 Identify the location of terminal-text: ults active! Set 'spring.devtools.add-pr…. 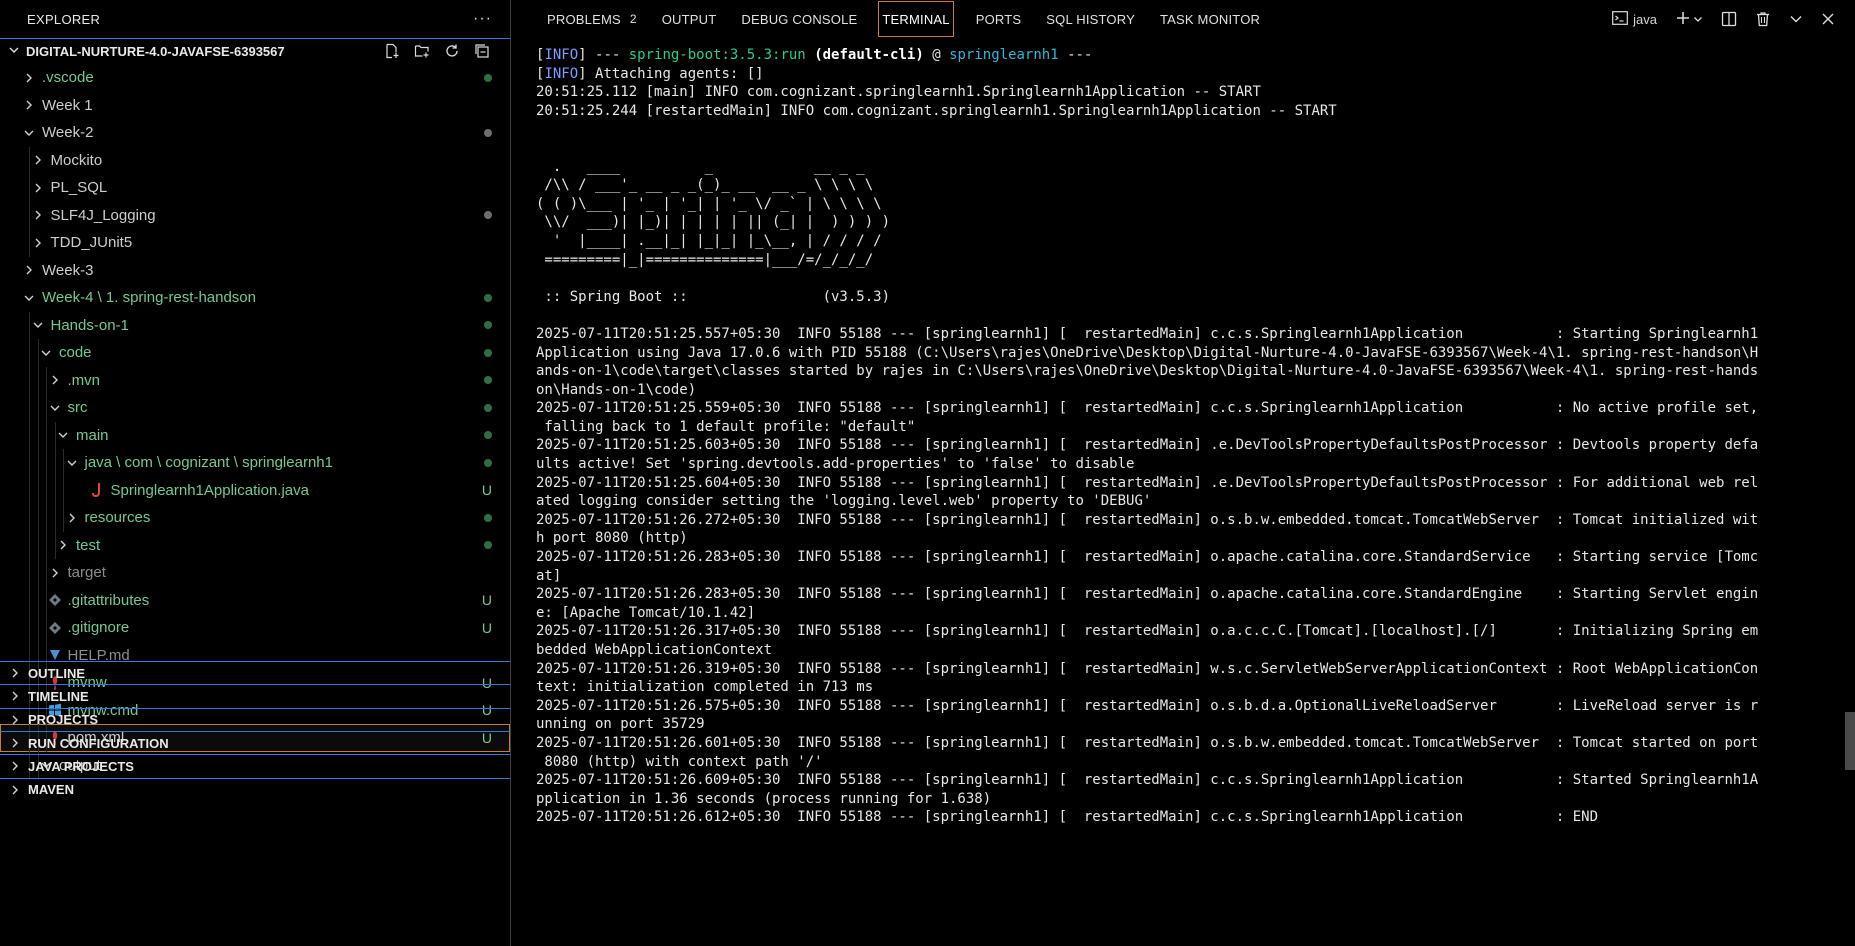
(835, 464).